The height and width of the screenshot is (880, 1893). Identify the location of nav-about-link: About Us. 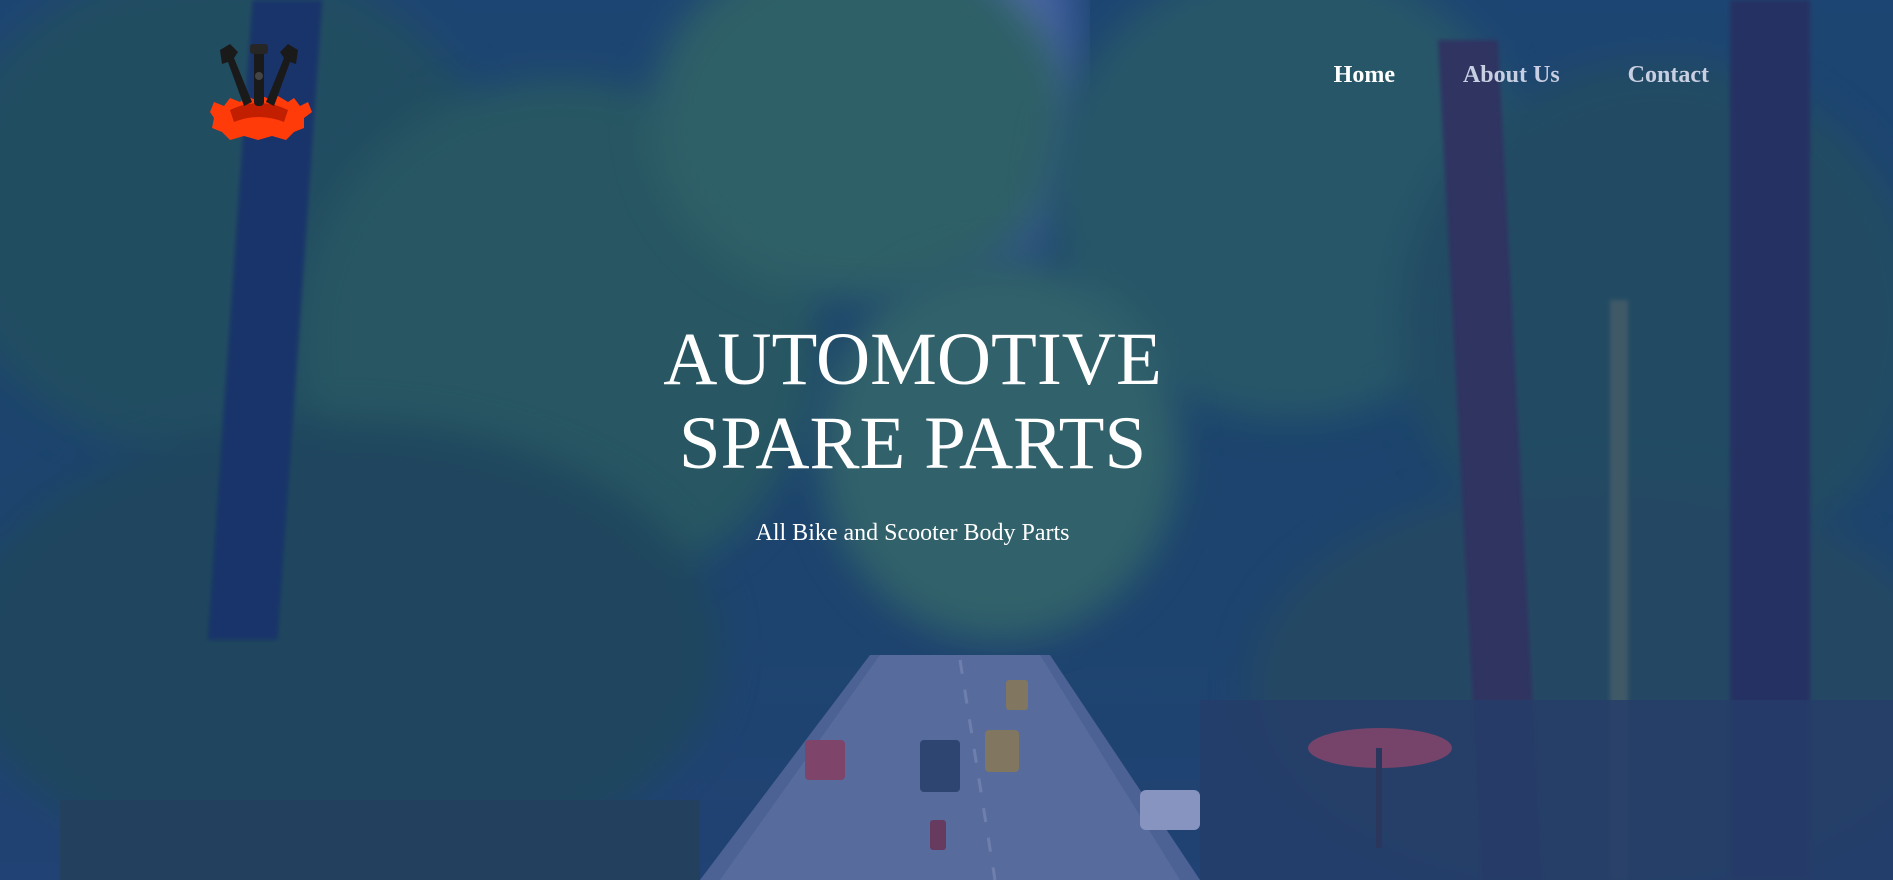
(1511, 75).